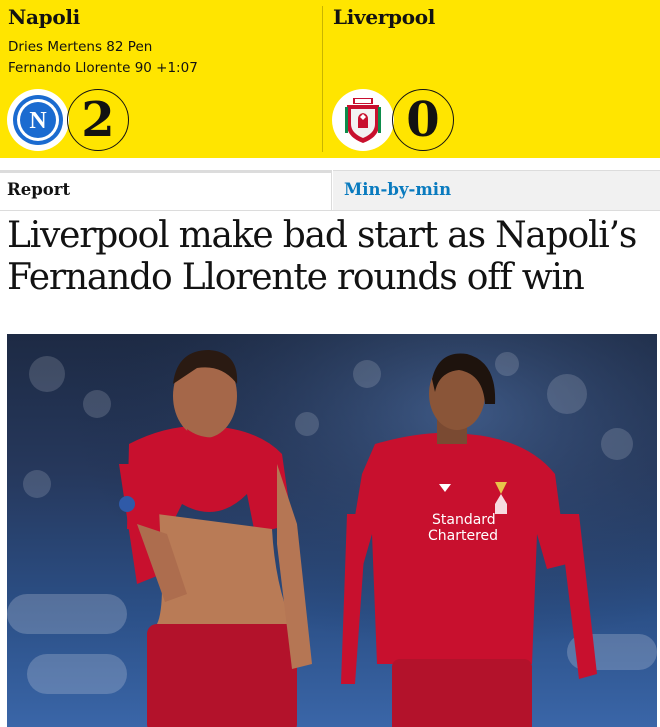 This screenshot has height=727, width=660. I want to click on liverpool-crest-icon, so click(363, 120).